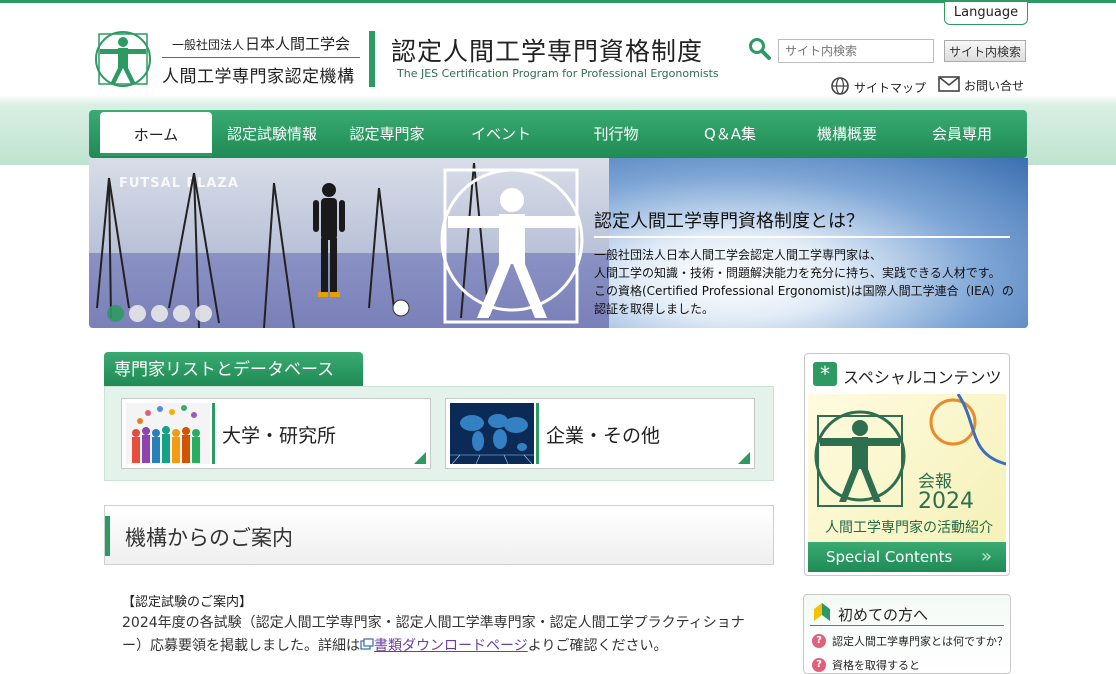  What do you see at coordinates (261, 57) in the screenshot?
I see `org-divider` at bounding box center [261, 57].